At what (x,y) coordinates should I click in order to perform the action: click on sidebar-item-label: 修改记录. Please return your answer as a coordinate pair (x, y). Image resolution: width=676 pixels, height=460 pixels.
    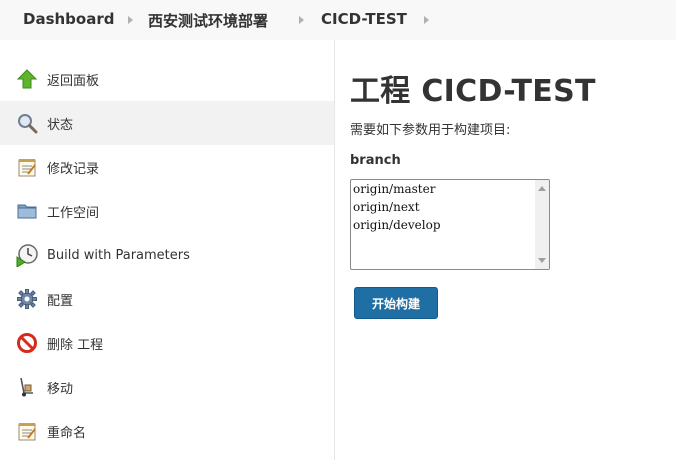
    Looking at the image, I should click on (73, 169).